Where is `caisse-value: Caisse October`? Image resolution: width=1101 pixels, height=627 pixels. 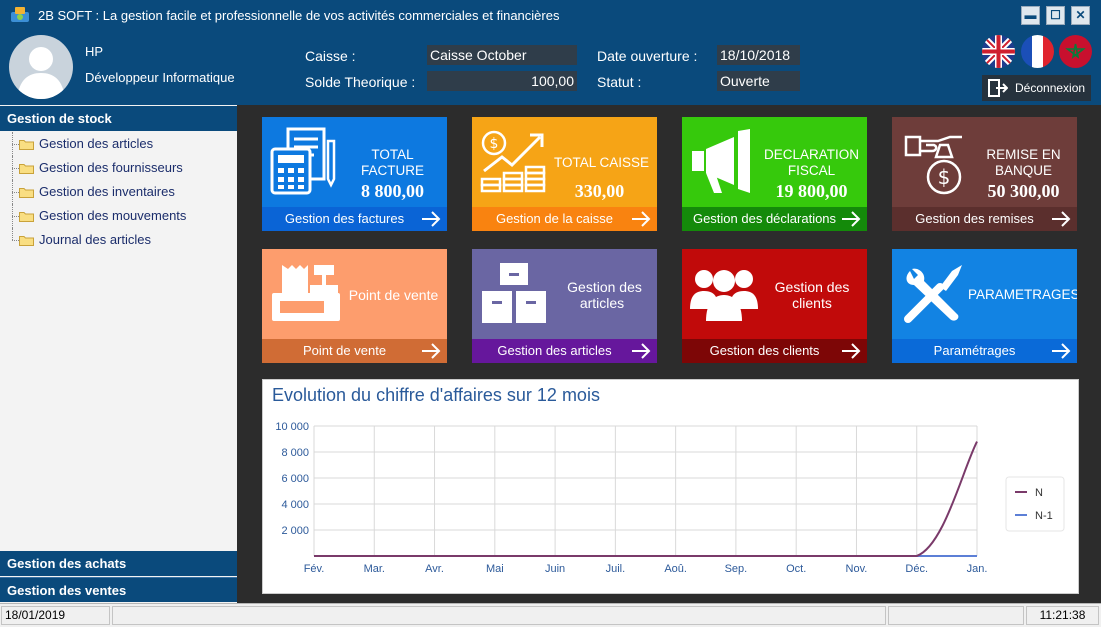
caisse-value: Caisse October is located at coordinates (502, 55).